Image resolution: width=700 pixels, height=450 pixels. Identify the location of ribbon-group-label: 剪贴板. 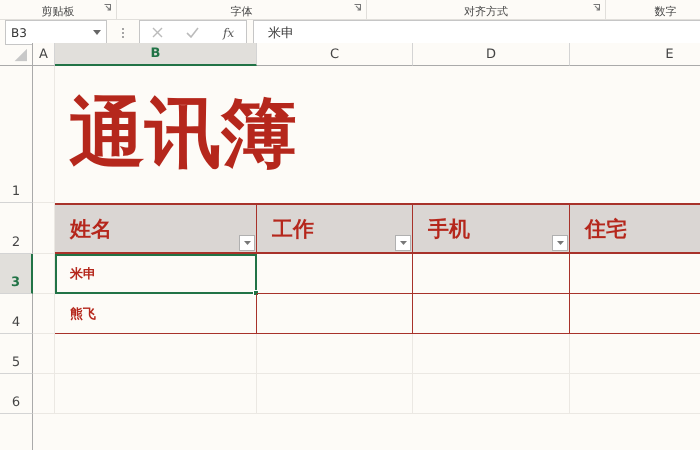
(58, 11).